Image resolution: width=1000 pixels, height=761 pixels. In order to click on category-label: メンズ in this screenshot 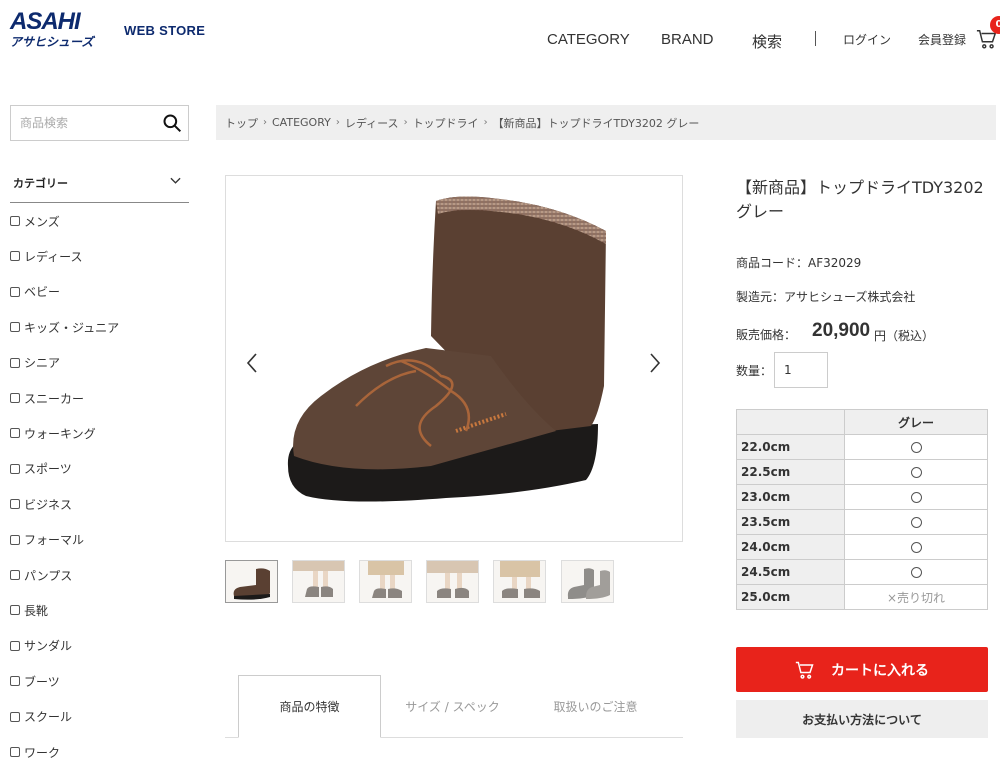, I will do `click(42, 221)`.